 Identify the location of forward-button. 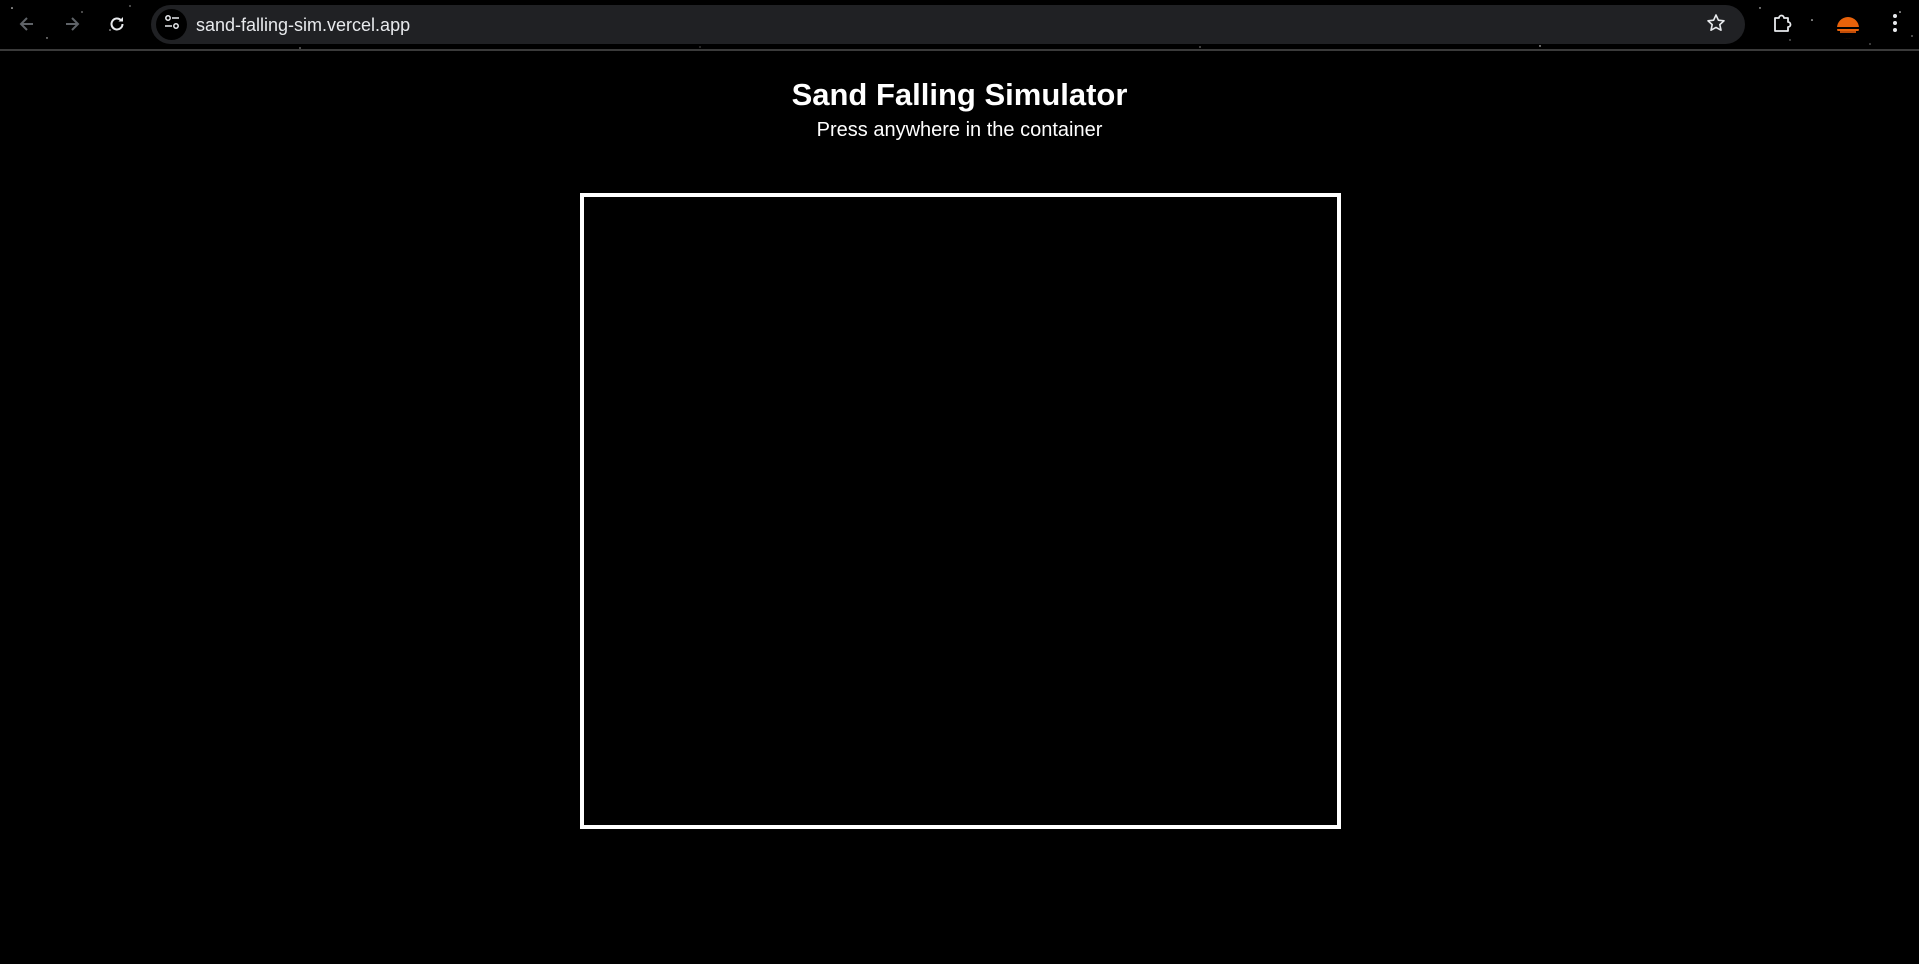
(72, 24).